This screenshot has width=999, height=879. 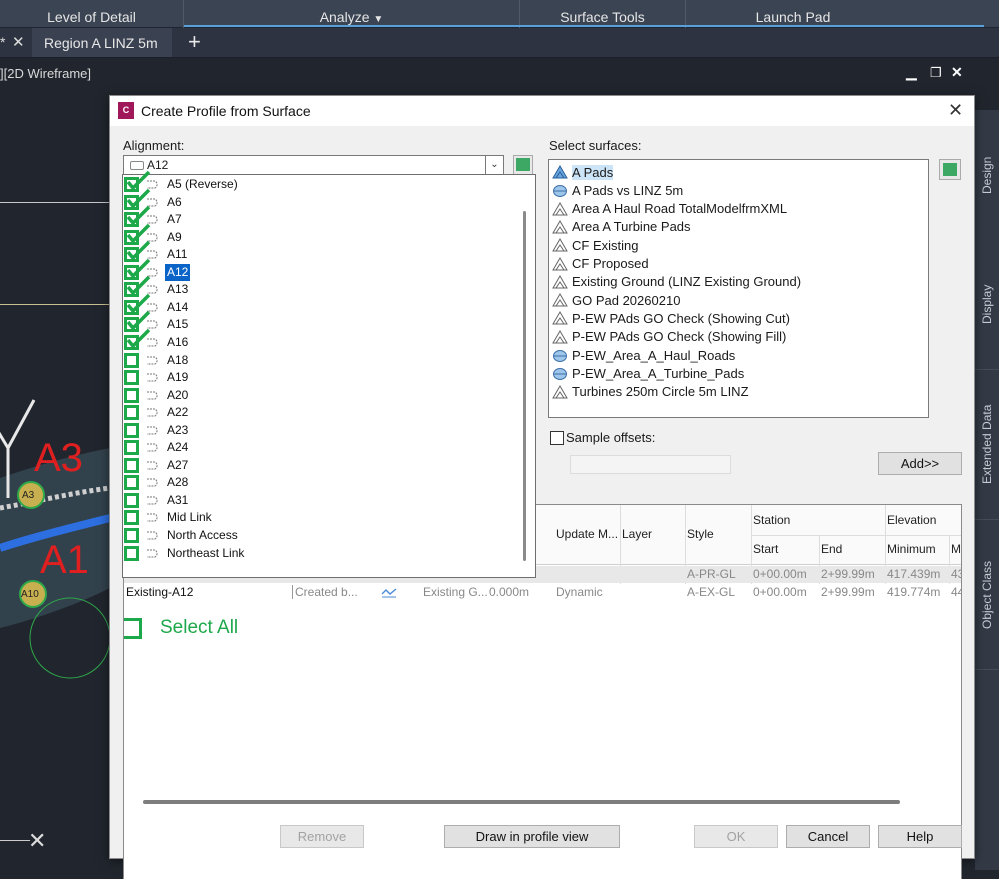 What do you see at coordinates (643, 355) in the screenshot?
I see `surface-item: P-EW_Area_A_Haul_Roads` at bounding box center [643, 355].